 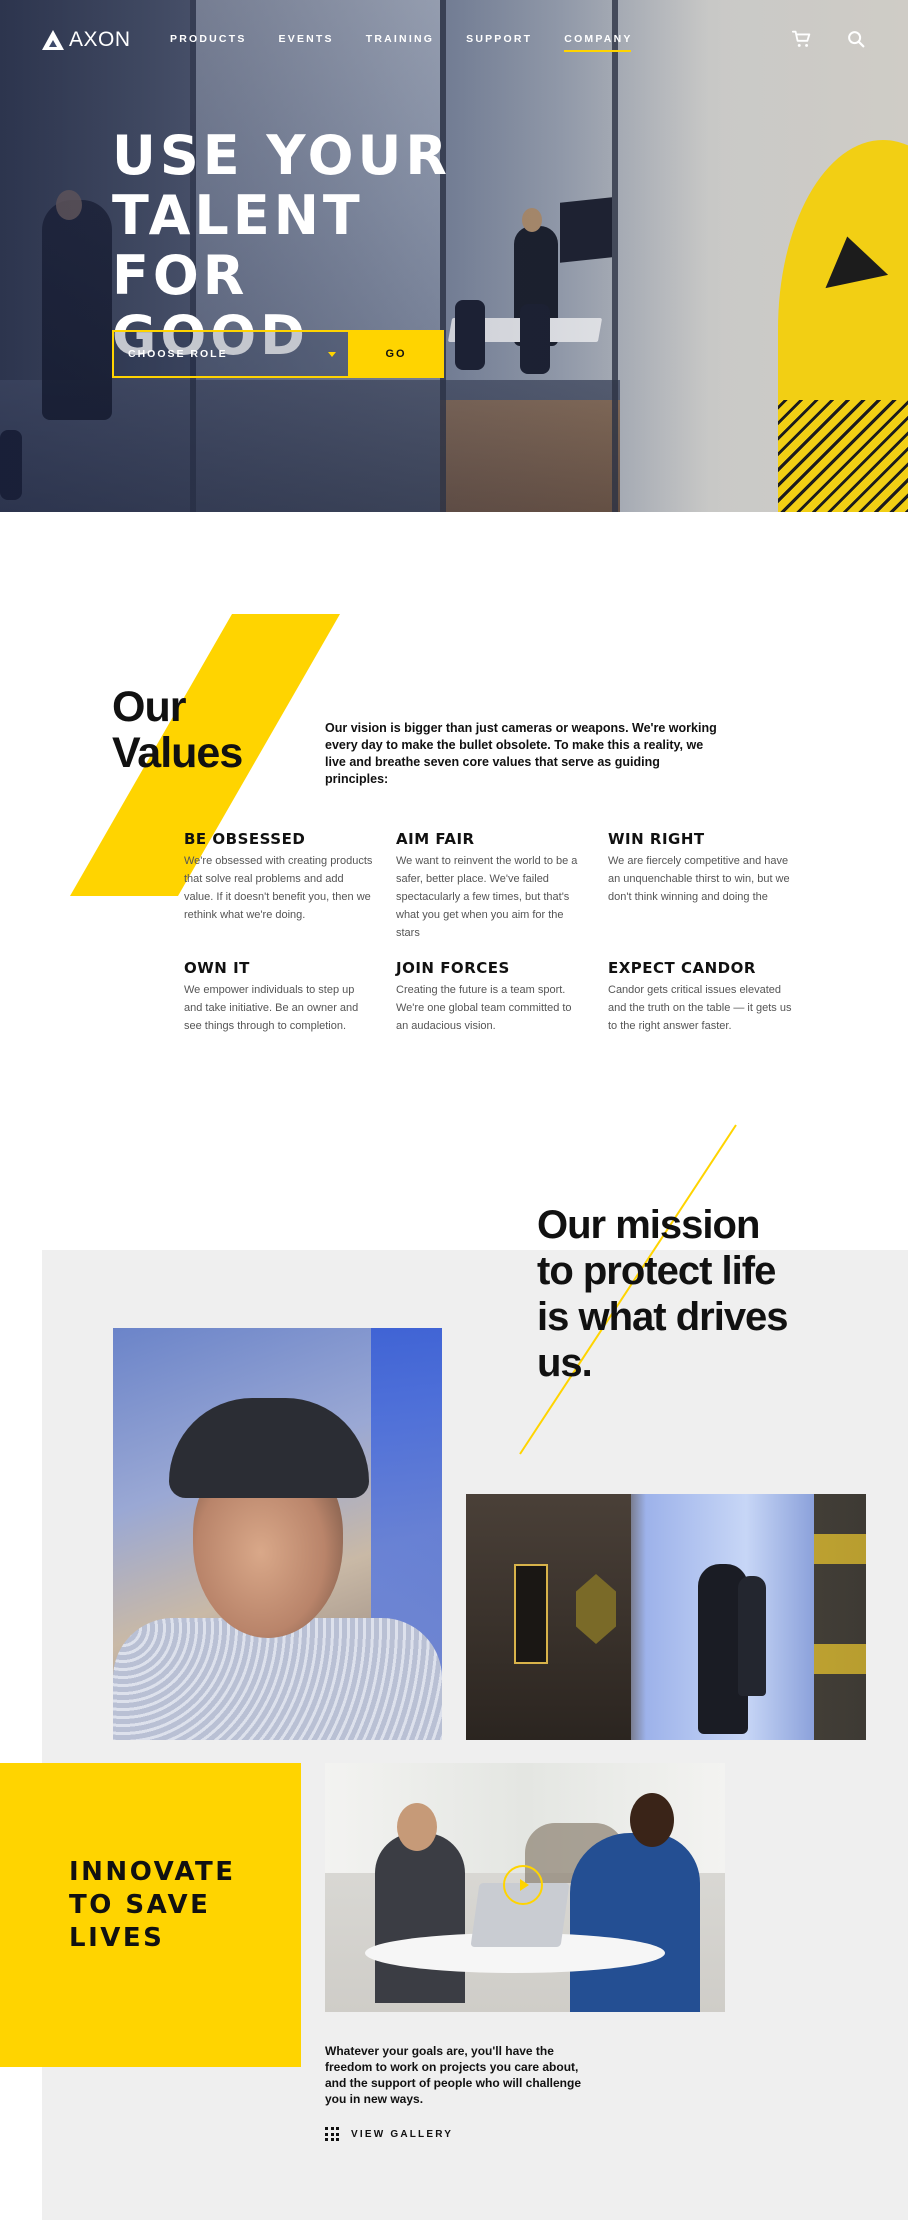 I want to click on hero-title-line: USE YOUR, so click(x=281, y=155).